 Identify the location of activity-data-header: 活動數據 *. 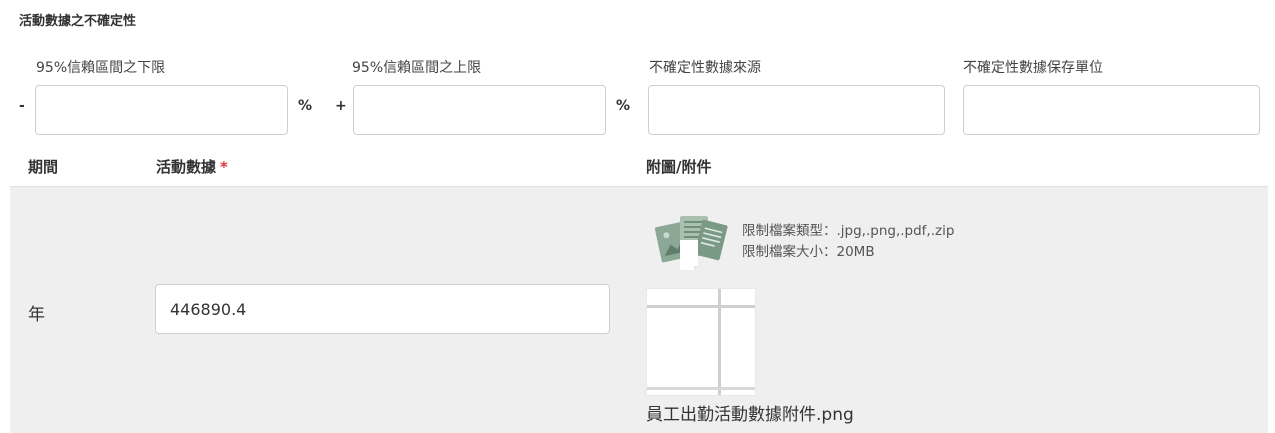
(192, 166).